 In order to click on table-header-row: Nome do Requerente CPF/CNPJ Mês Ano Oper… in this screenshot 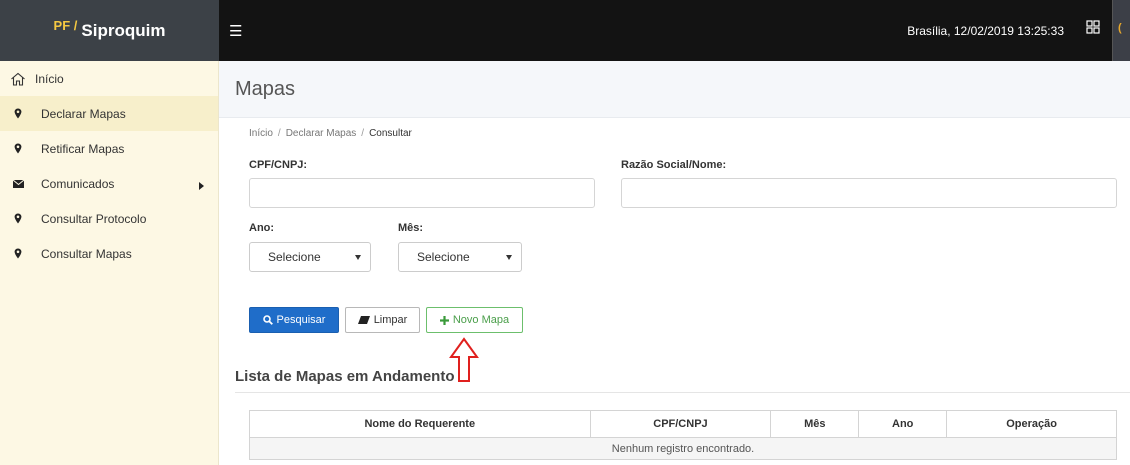, I will do `click(683, 424)`.